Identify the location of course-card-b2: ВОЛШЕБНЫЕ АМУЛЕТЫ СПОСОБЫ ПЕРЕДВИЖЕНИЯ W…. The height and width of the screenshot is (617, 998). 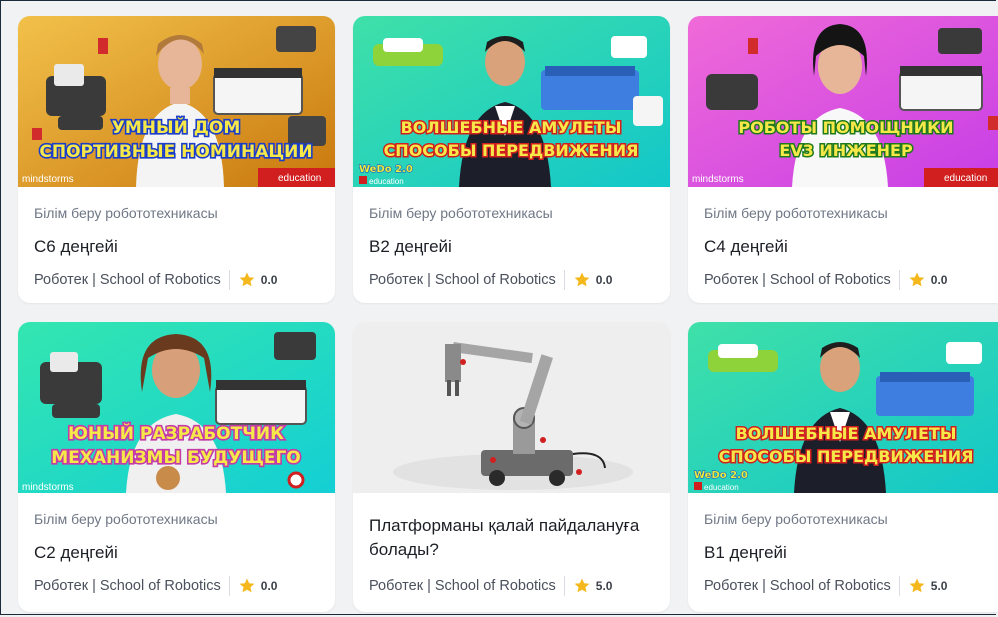
(511, 159).